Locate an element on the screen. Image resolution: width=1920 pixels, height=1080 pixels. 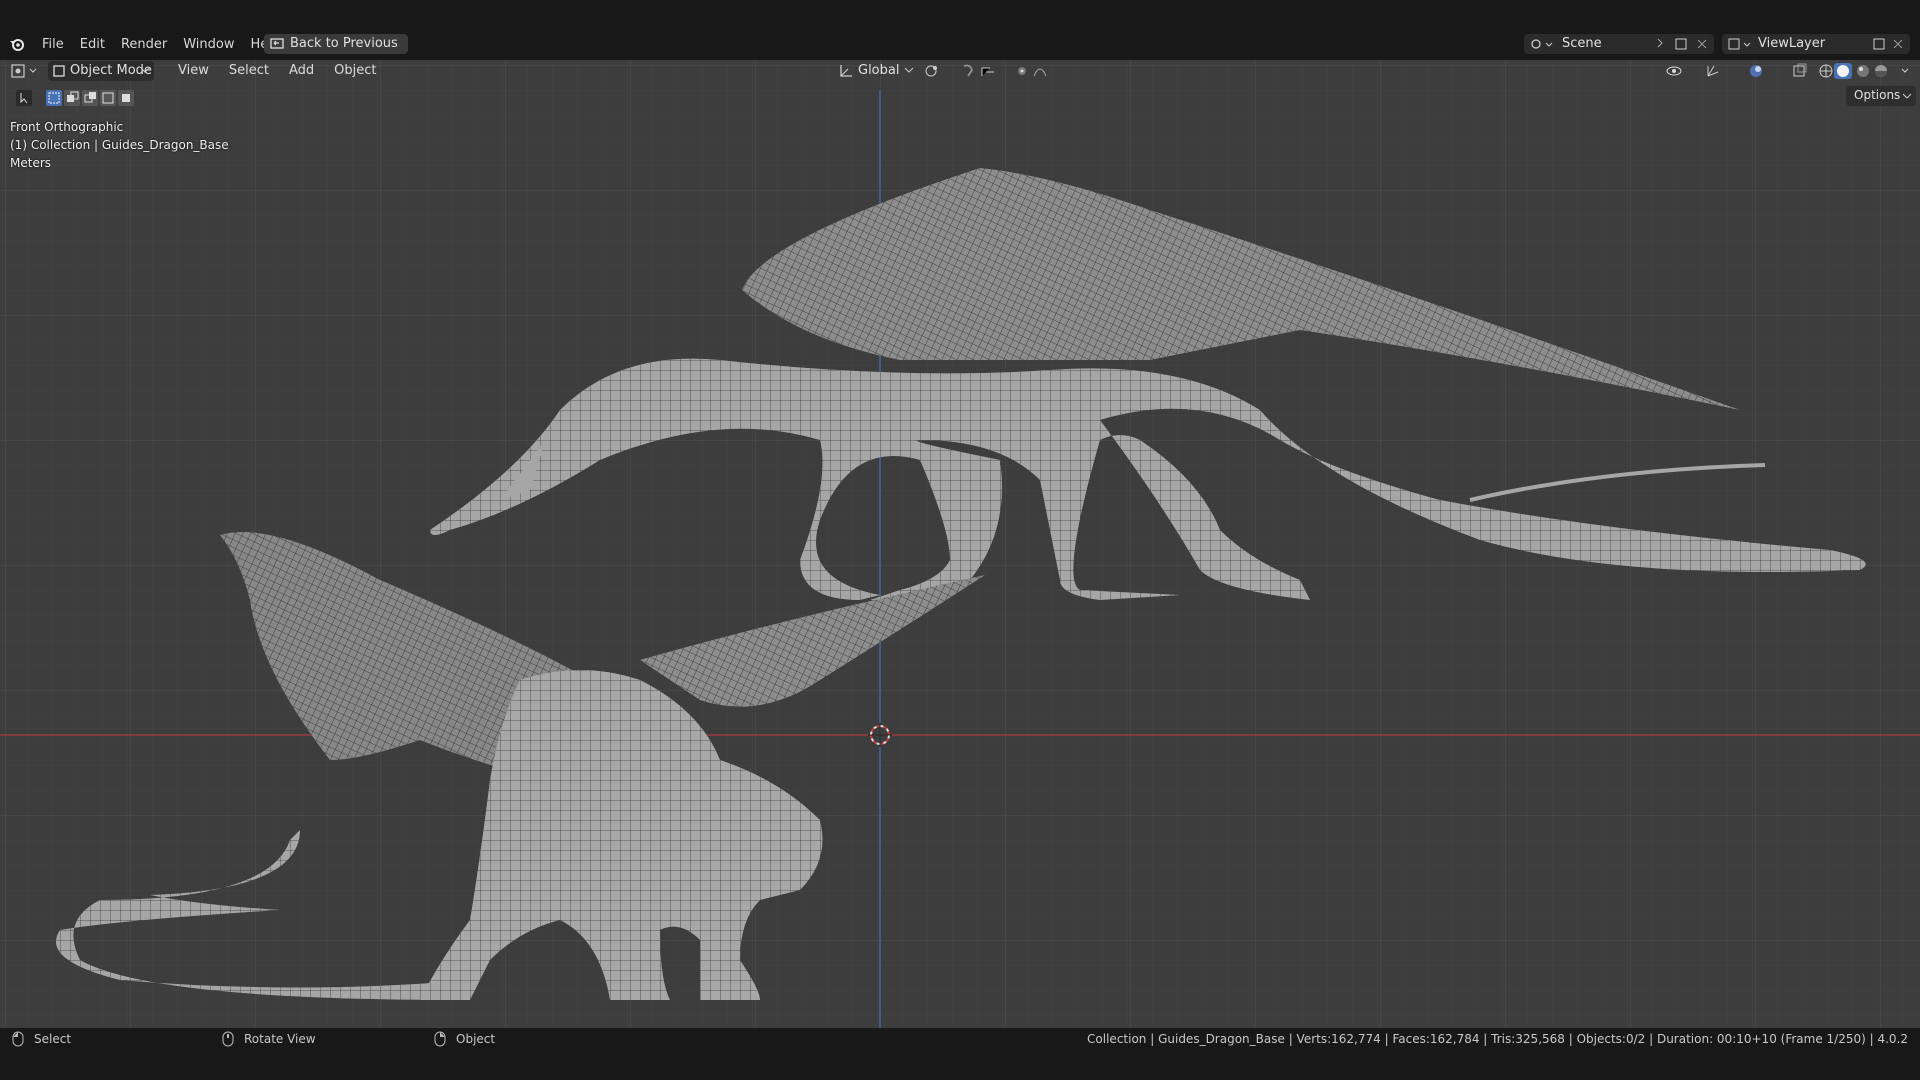
menu-select: Select is located at coordinates (249, 70).